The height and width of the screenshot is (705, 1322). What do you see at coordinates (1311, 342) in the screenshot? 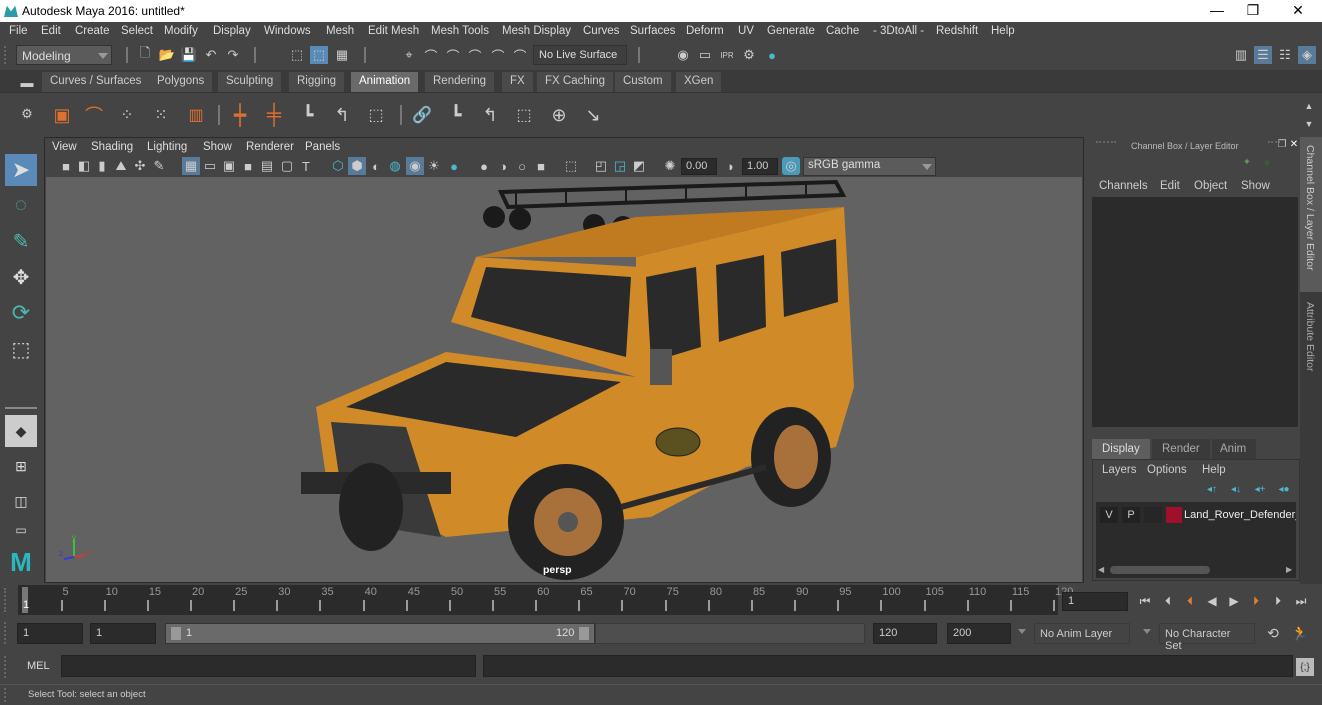
I see `side-tab-attribute-editor: Attribute Editor` at bounding box center [1311, 342].